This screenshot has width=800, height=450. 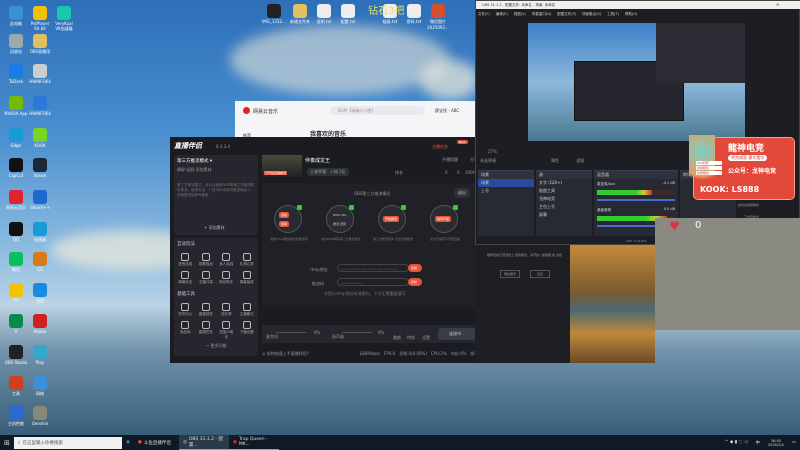 I want to click on volume-slider, so click(x=636, y=200).